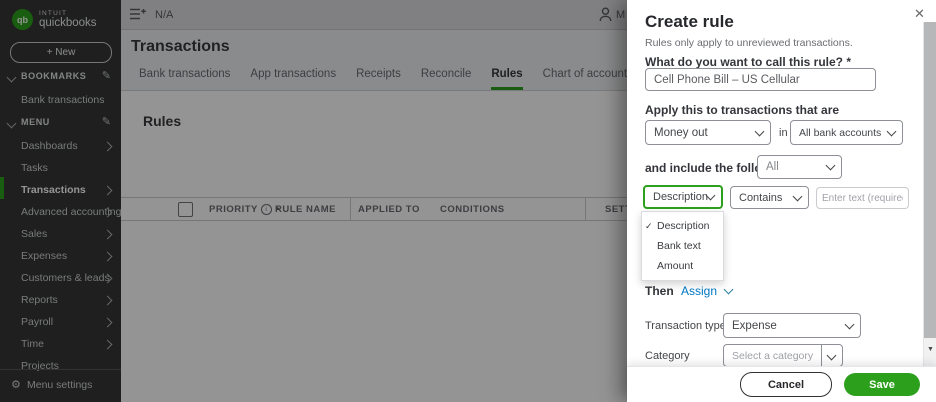  I want to click on transaction-type-select: Expense, so click(792, 325).